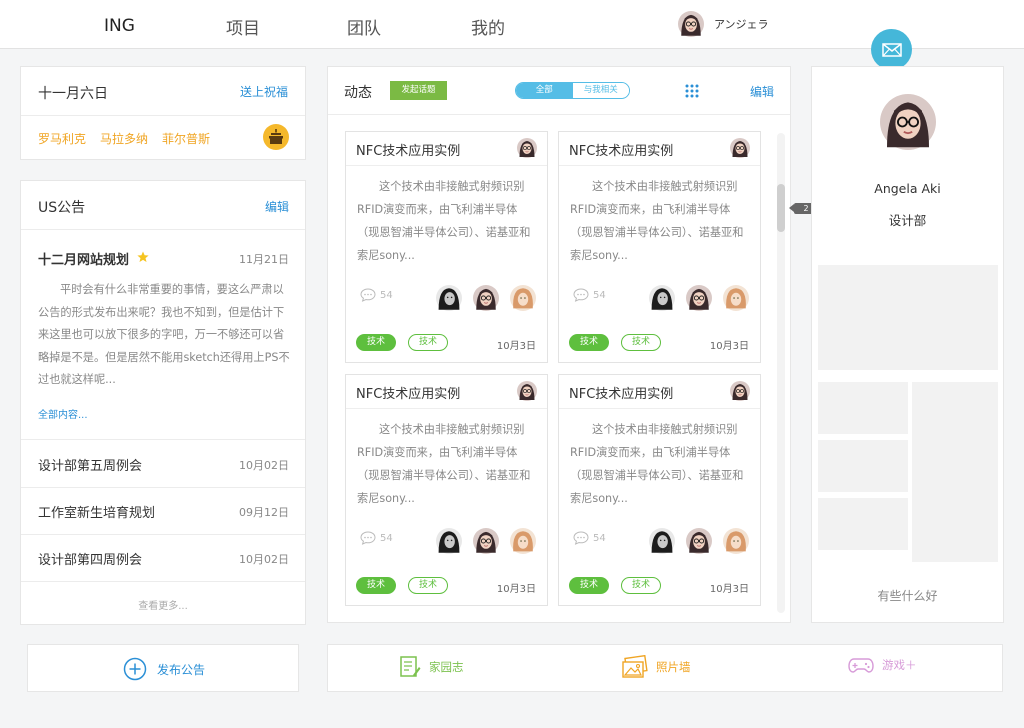 This screenshot has height=728, width=1024. What do you see at coordinates (364, 26) in the screenshot?
I see `nav-item-team: 团队` at bounding box center [364, 26].